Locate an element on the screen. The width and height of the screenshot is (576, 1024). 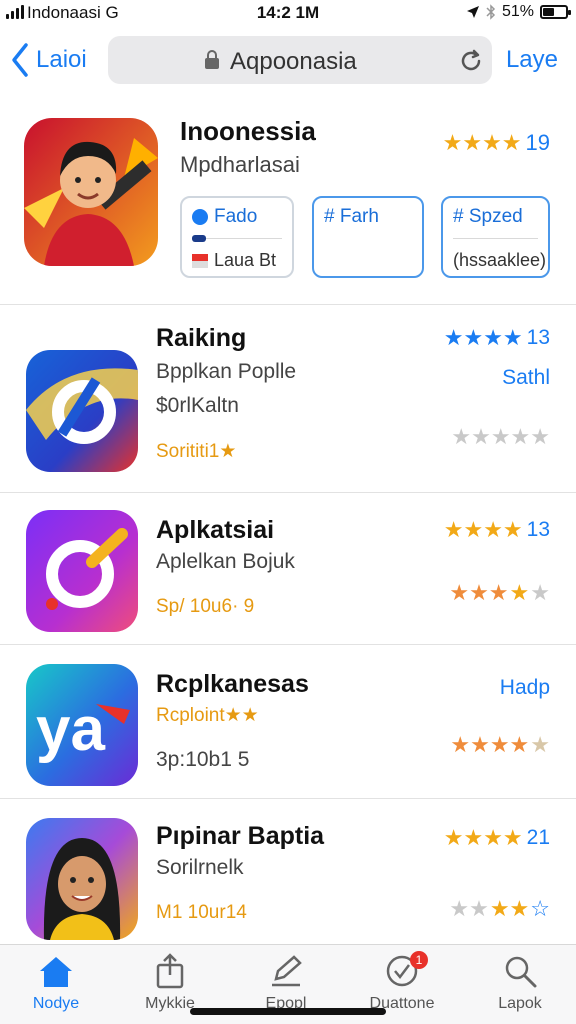
nav-right-button: Laye is located at coordinates (532, 60).